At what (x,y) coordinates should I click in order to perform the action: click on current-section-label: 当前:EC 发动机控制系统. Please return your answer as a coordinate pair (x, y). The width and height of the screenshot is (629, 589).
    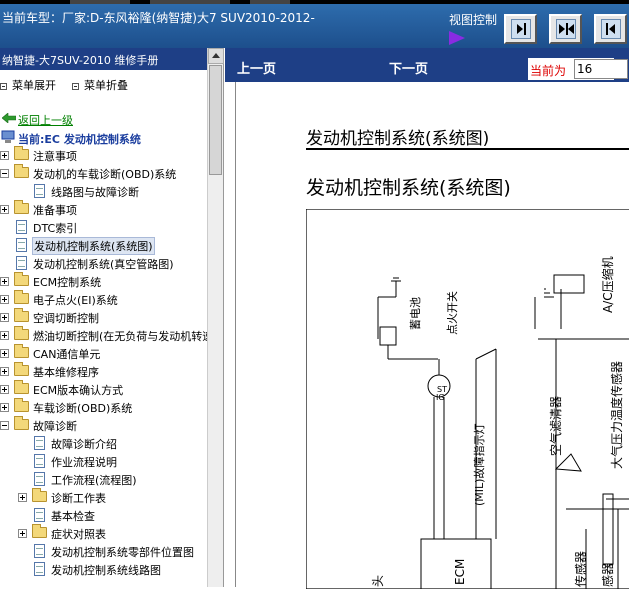
    Looking at the image, I should click on (79, 139).